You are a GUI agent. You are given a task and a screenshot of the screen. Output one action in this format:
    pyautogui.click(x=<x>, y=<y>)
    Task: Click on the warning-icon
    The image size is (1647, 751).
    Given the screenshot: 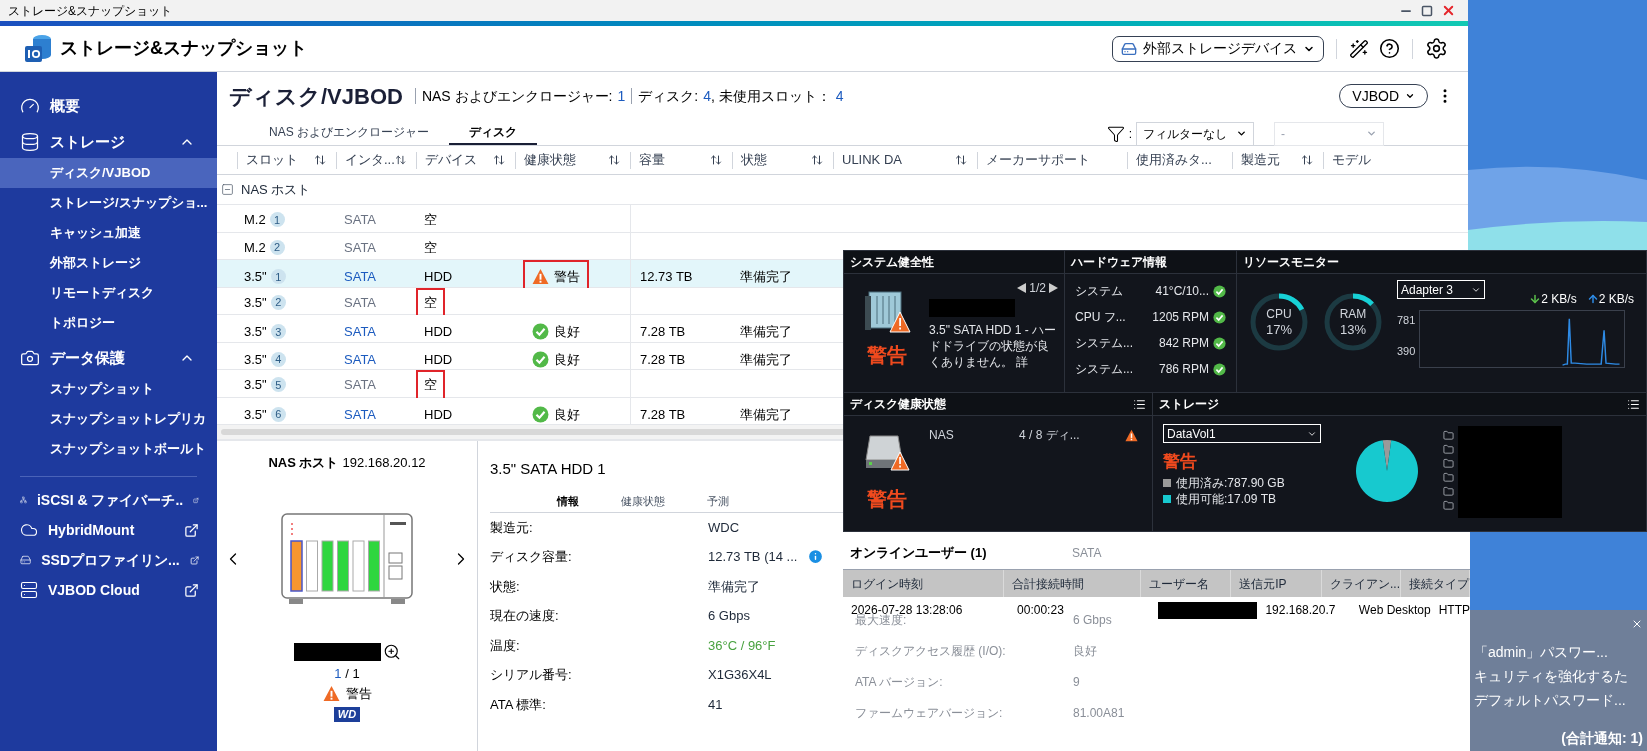 What is the action you would take?
    pyautogui.click(x=540, y=277)
    